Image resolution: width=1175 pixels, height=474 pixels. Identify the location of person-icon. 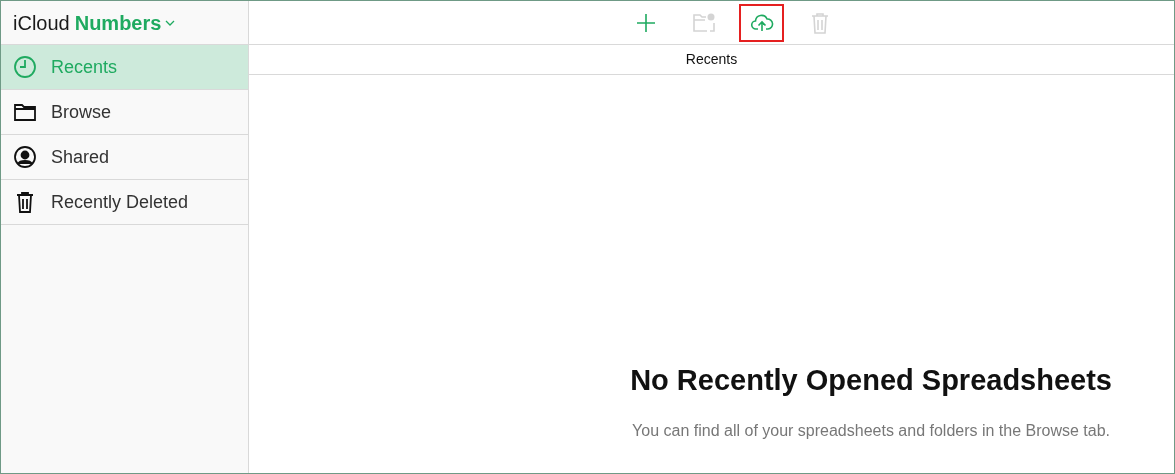
(25, 157).